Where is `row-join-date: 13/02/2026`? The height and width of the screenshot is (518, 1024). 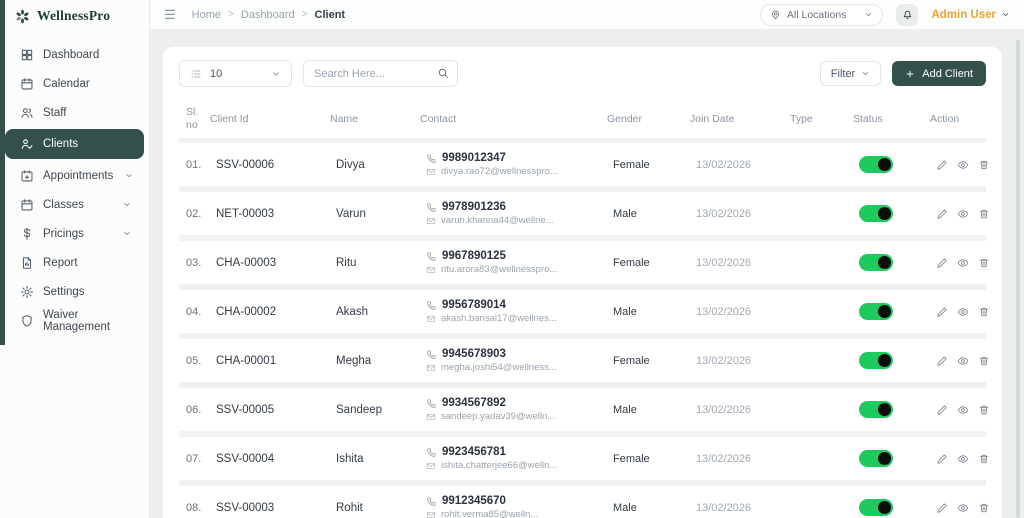 row-join-date: 13/02/2026 is located at coordinates (724, 311).